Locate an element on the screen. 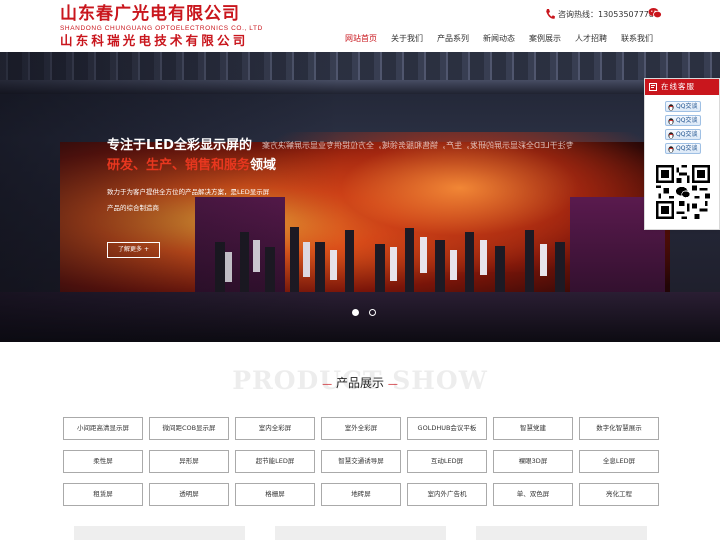  product-category-button: 数字化智慧展示 is located at coordinates (619, 428).